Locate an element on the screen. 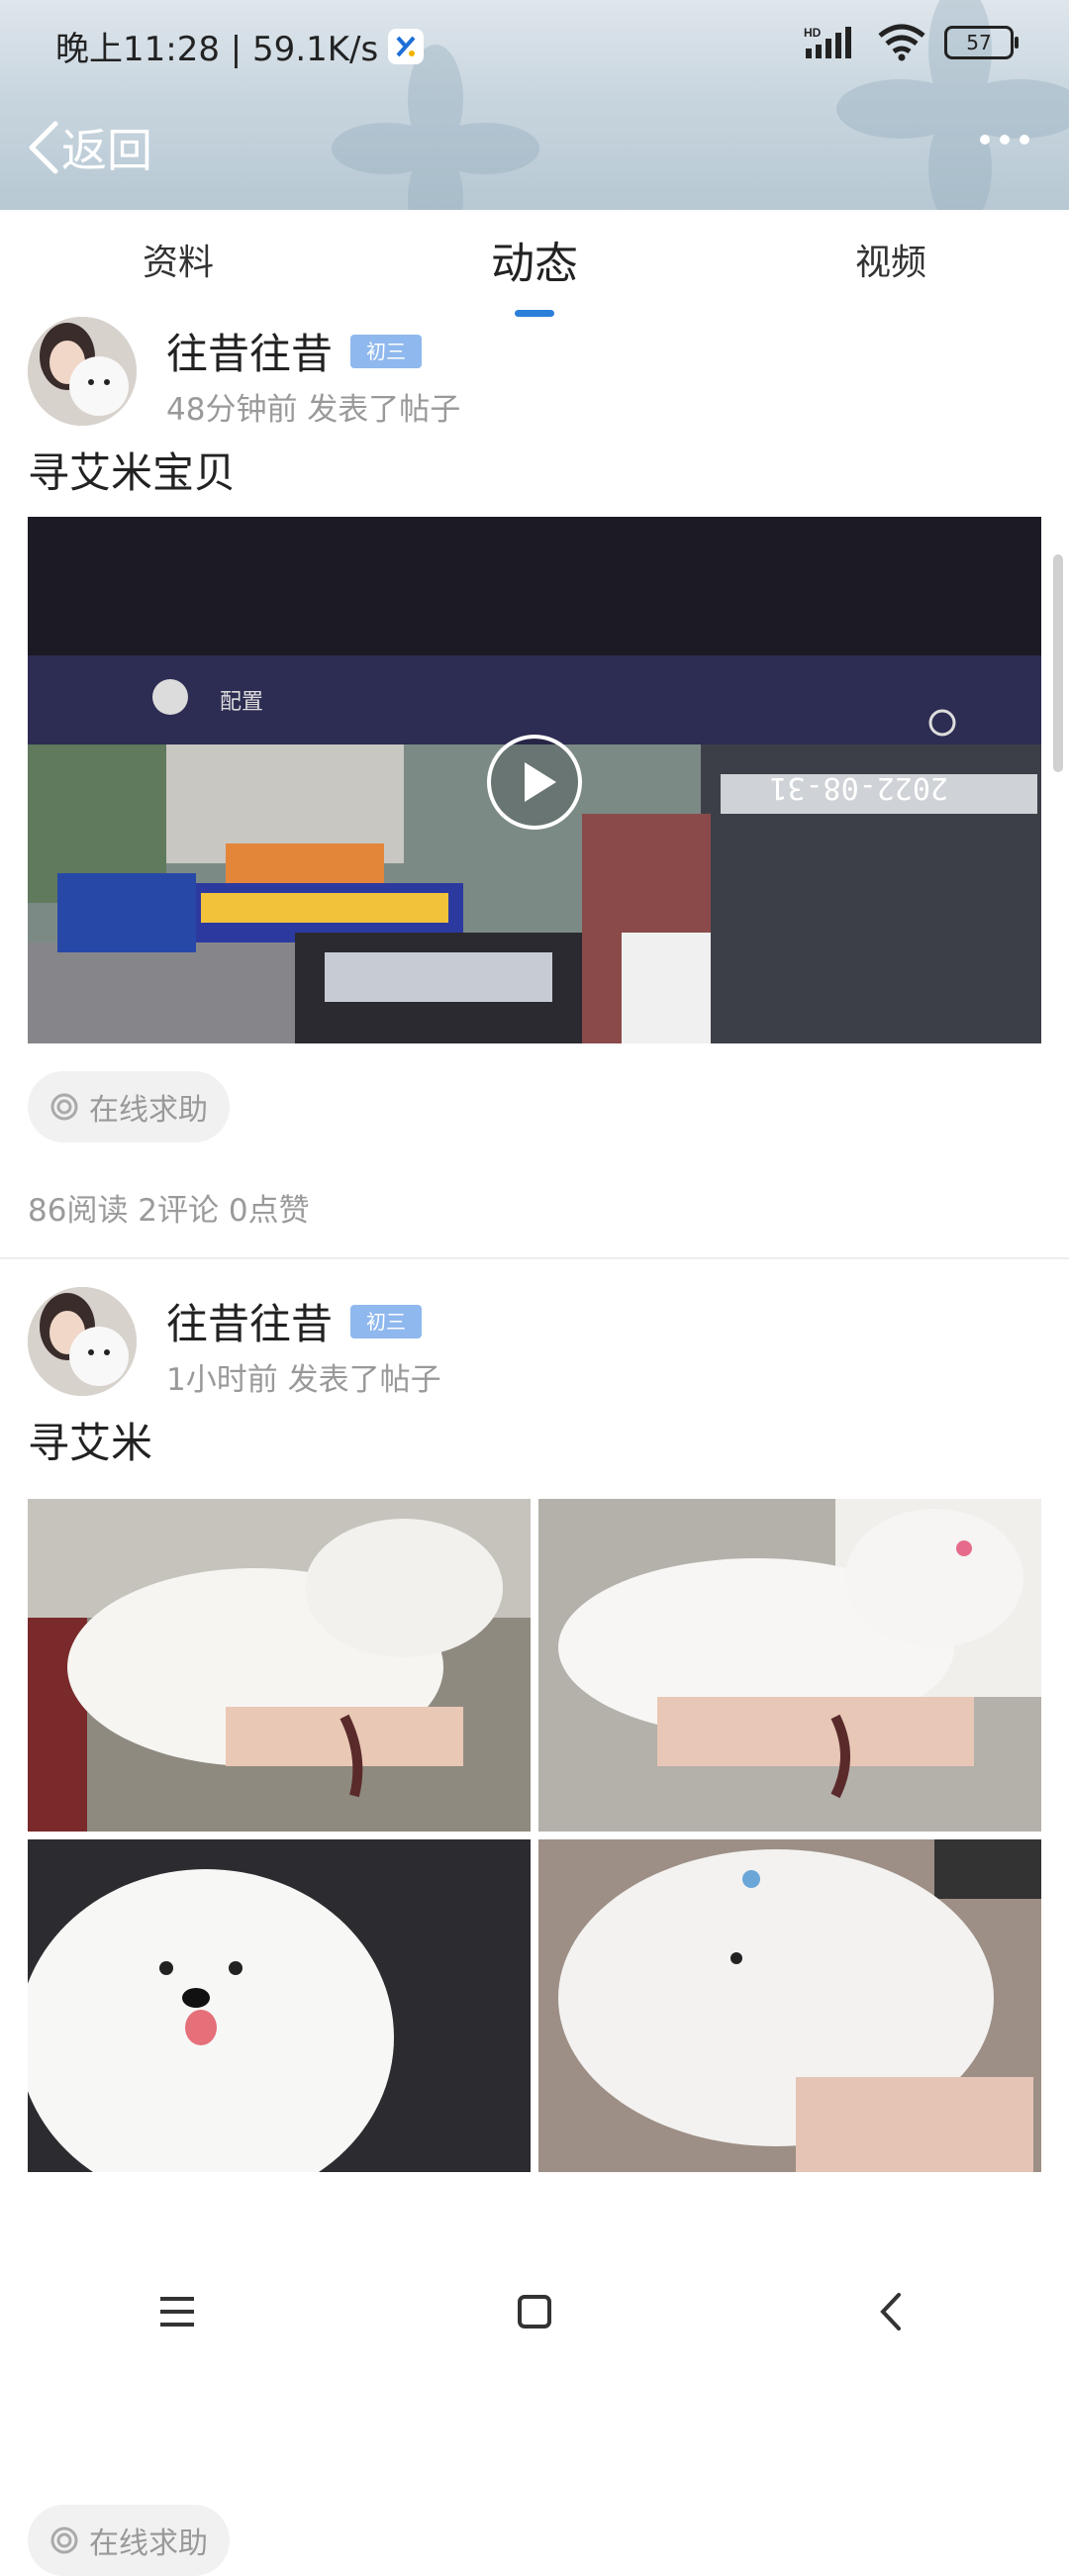  video-config-label: 配置 is located at coordinates (241, 703).